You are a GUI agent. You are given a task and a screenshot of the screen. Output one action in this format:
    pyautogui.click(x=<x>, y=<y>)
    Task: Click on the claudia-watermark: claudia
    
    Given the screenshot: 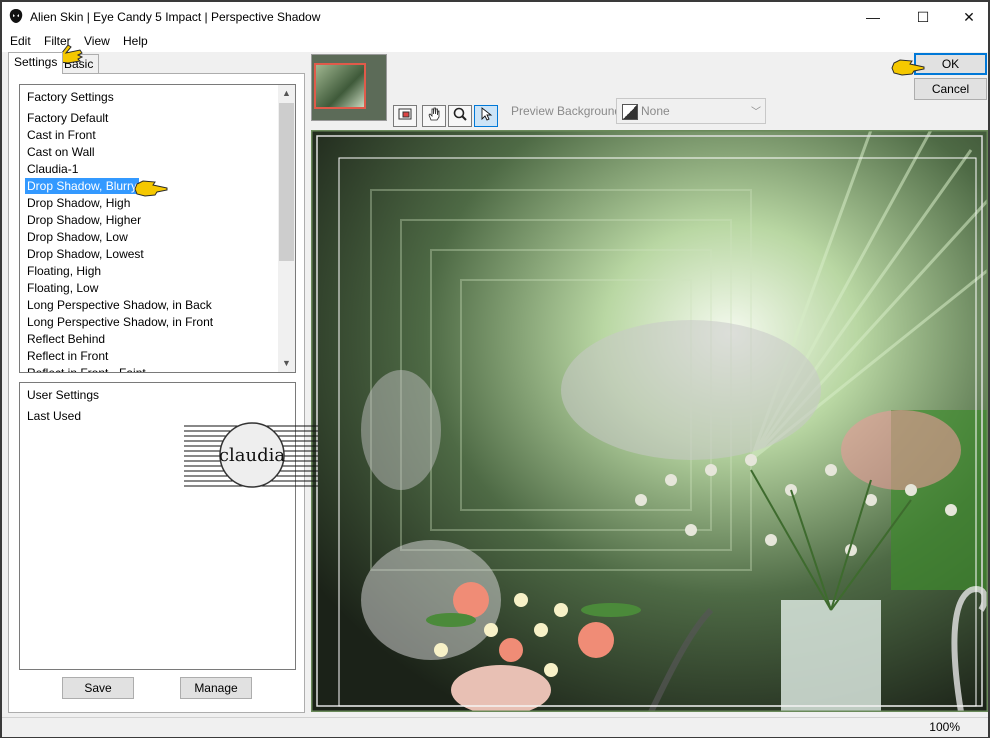 What is the action you would take?
    pyautogui.click(x=251, y=455)
    